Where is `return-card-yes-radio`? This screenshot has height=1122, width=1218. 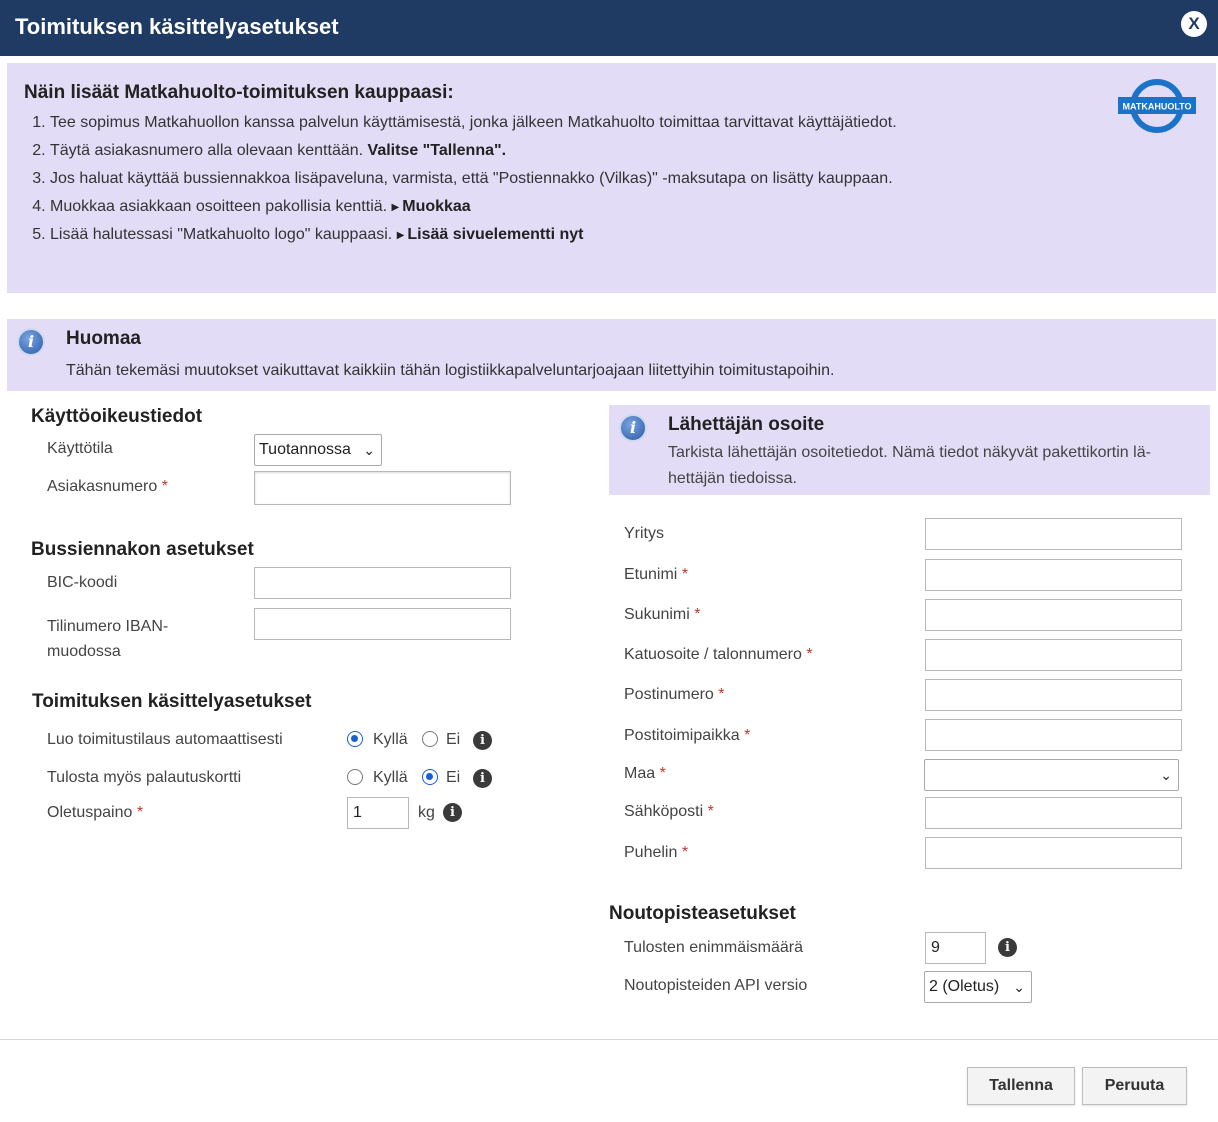
return-card-yes-radio is located at coordinates (355, 777).